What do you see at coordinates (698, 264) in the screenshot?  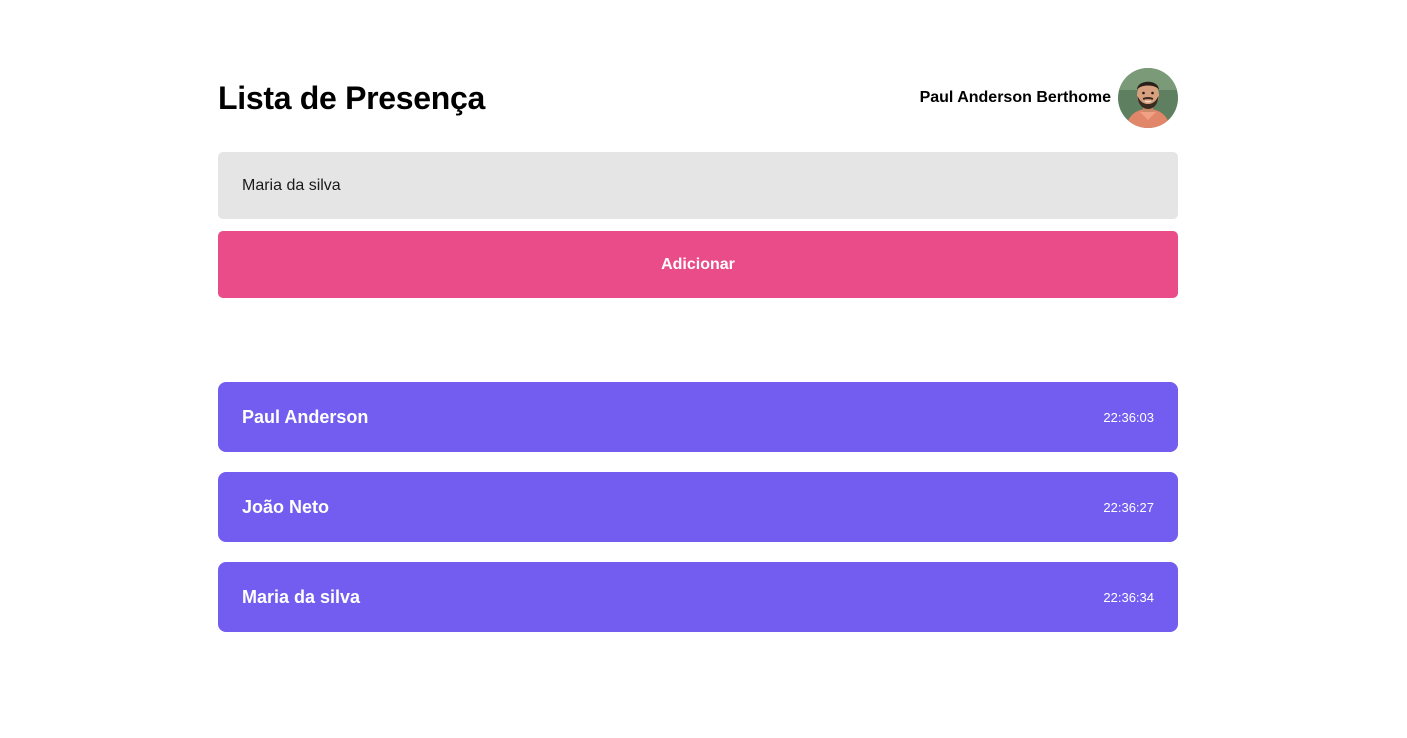 I see `add-button: Adicionar` at bounding box center [698, 264].